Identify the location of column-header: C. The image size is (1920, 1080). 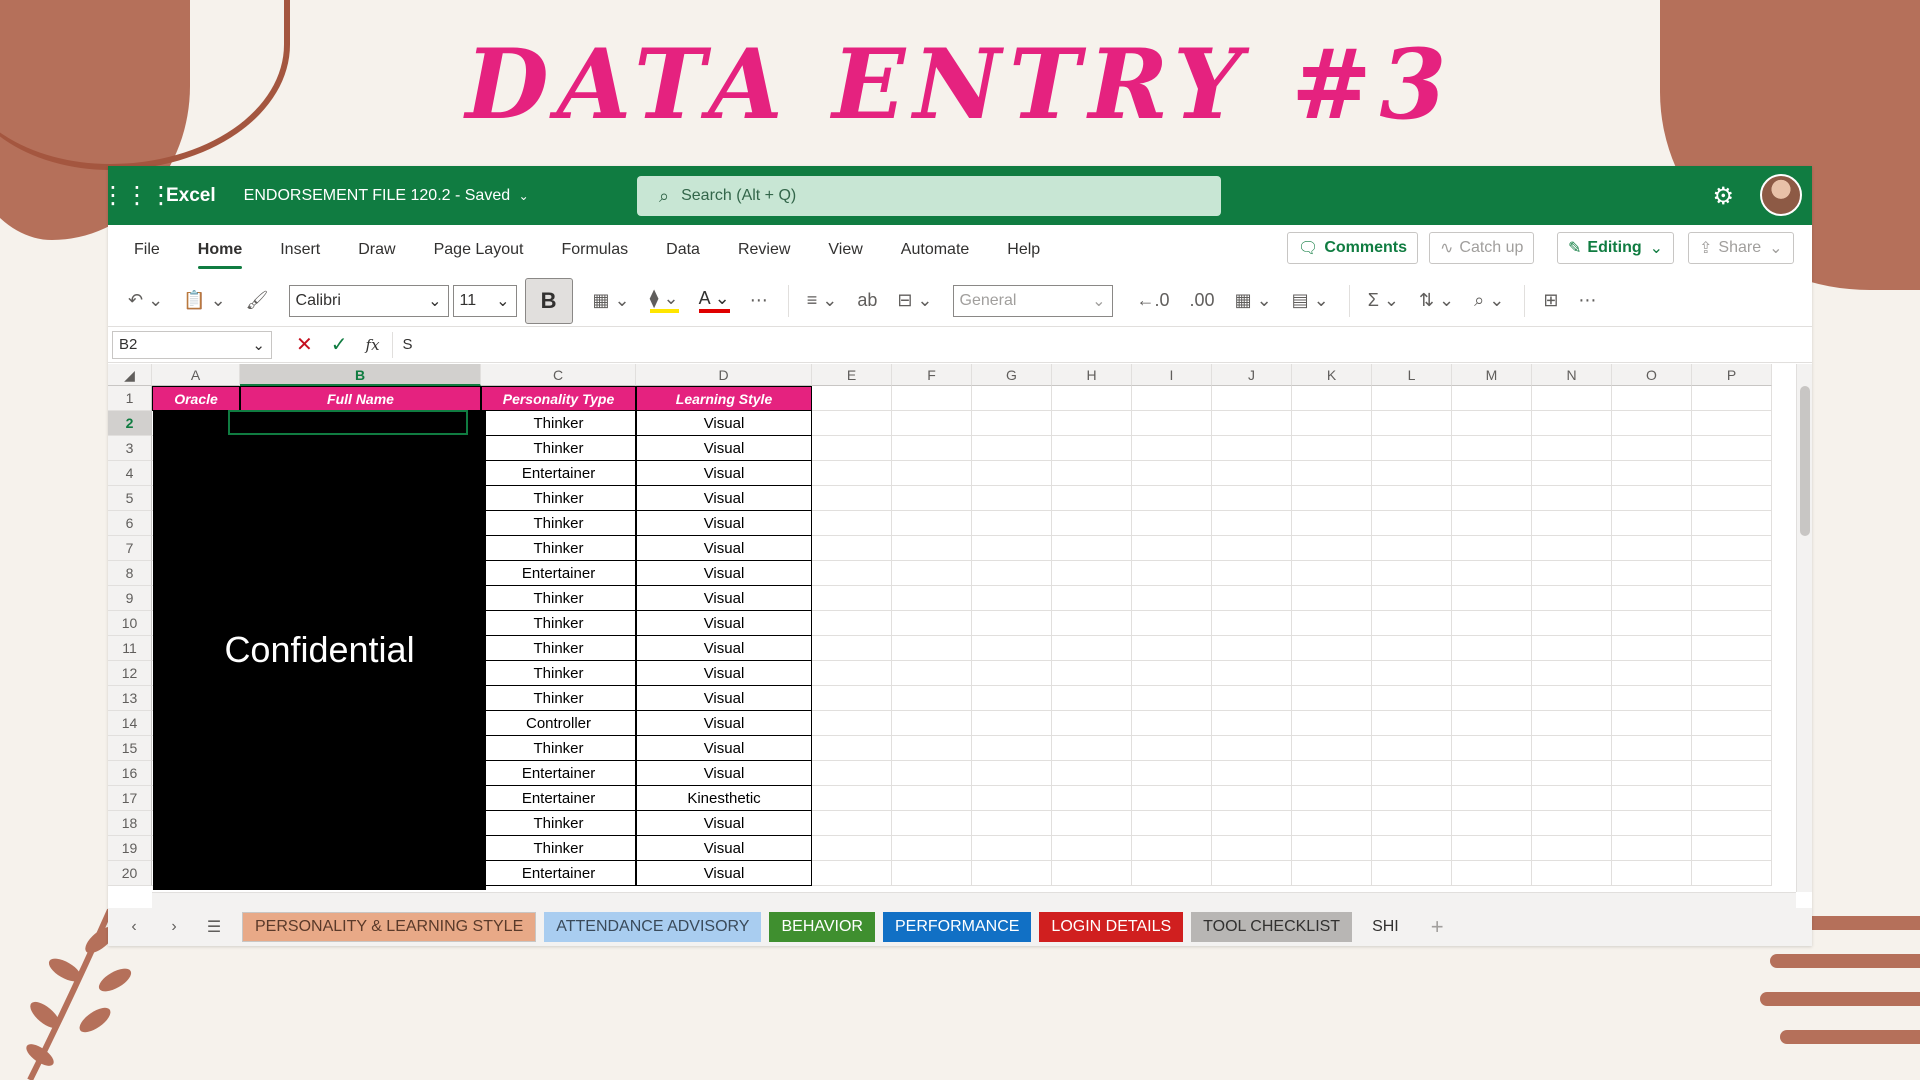
(558, 375).